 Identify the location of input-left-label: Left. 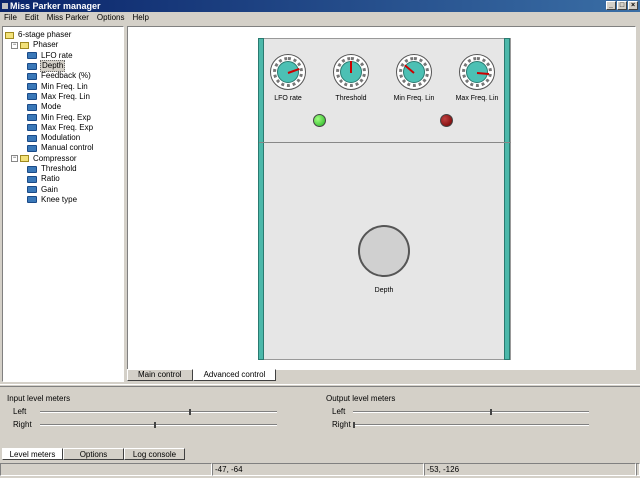
(20, 411).